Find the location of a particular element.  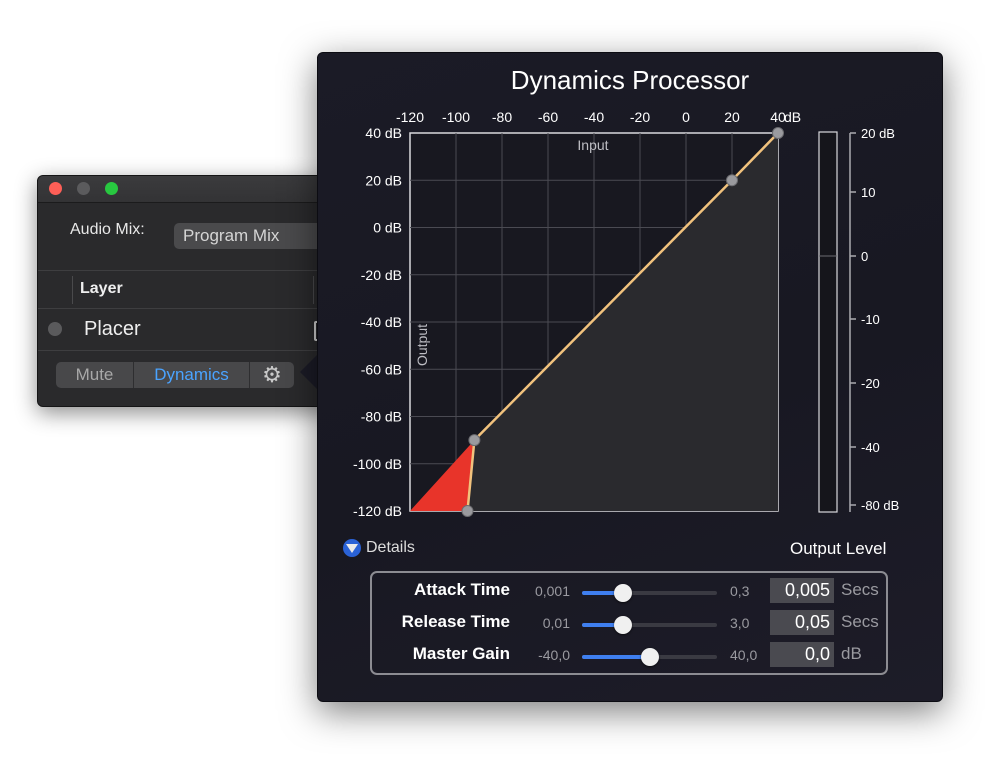

input-axis-label: Input is located at coordinates (592, 145).